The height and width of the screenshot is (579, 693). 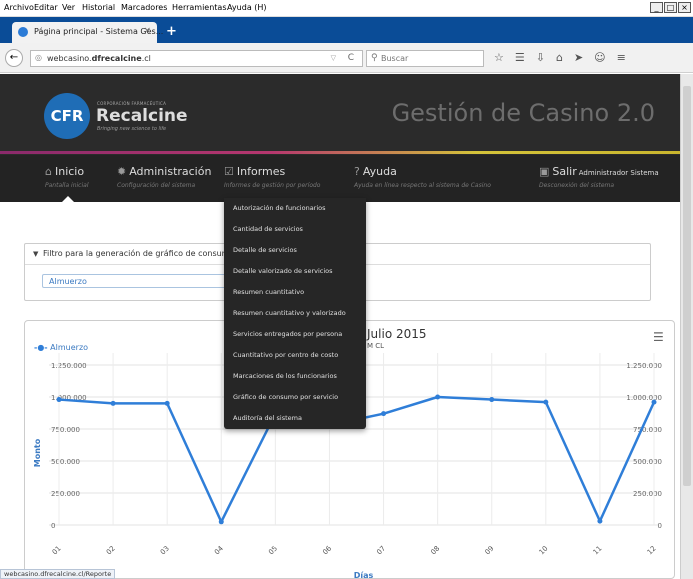 I want to click on x-tick-label: 12, so click(x=652, y=550).